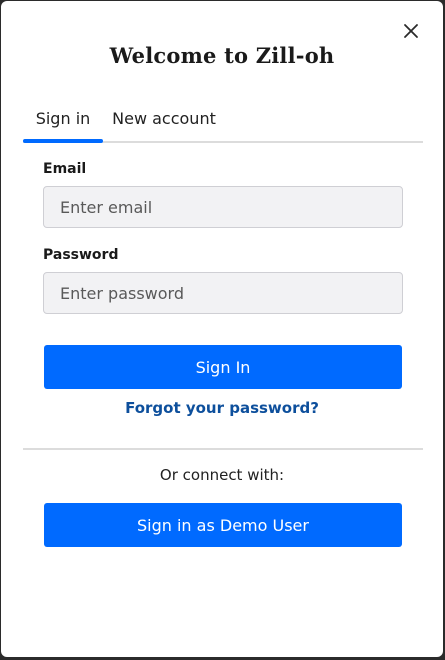  What do you see at coordinates (223, 525) in the screenshot?
I see `demo-user-button: Sign in as Demo User` at bounding box center [223, 525].